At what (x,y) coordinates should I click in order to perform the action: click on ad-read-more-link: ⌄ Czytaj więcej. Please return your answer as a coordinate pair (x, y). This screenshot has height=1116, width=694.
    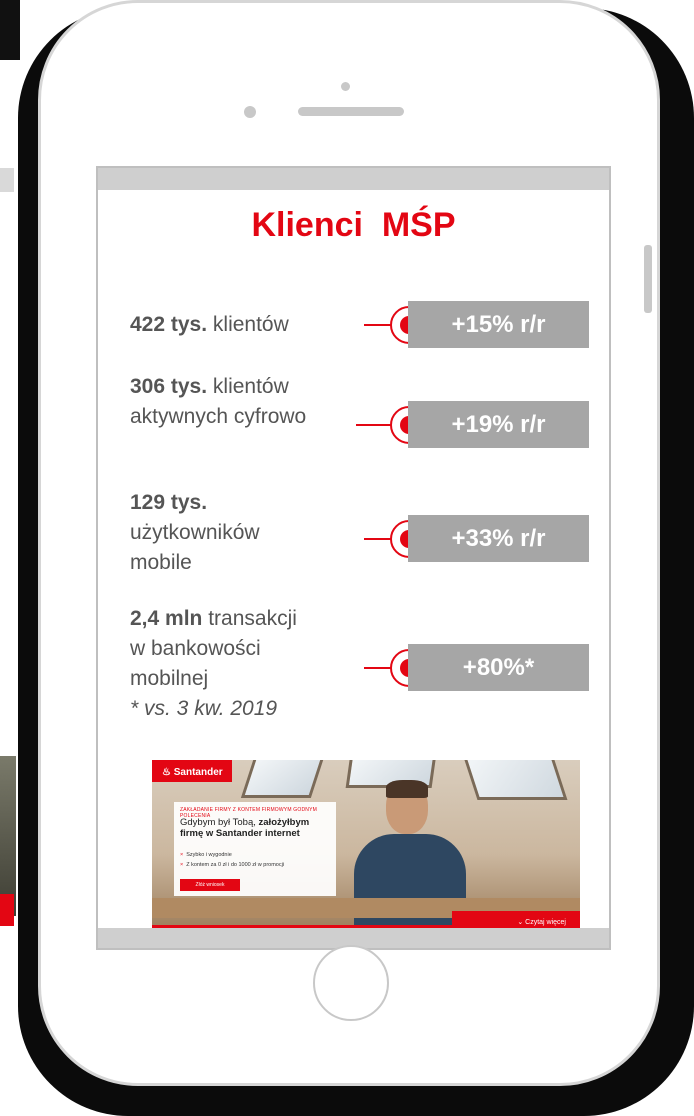
    Looking at the image, I should click on (541, 922).